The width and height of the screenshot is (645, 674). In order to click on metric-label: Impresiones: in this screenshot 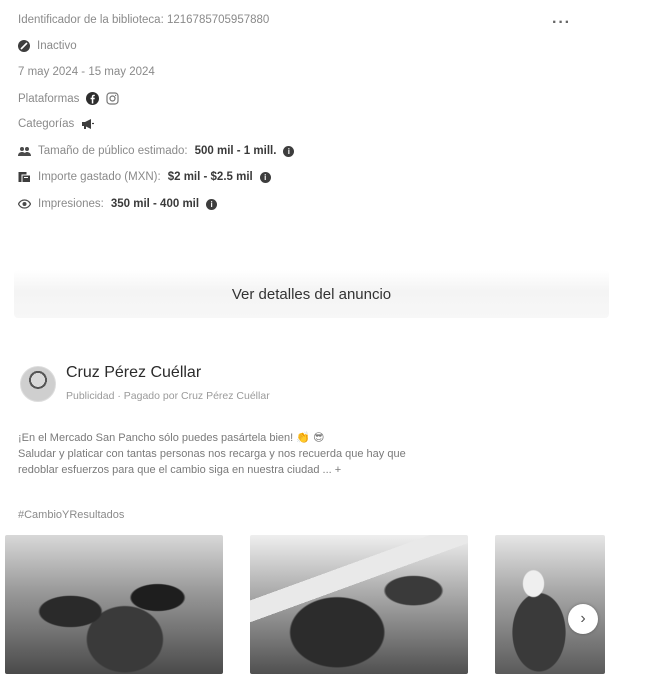, I will do `click(71, 204)`.